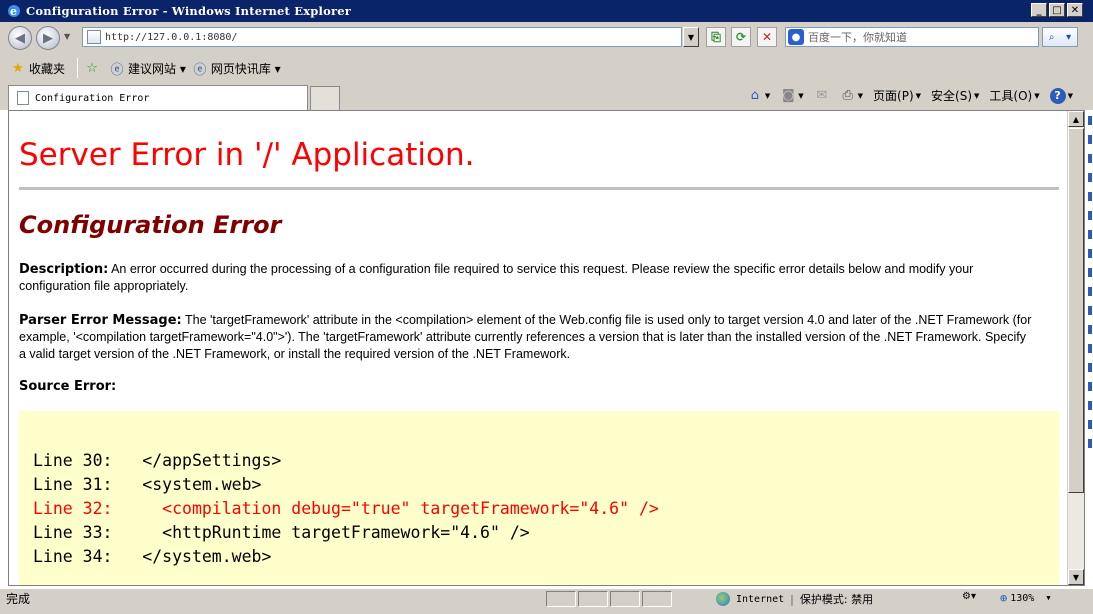 This screenshot has width=1093, height=614. Describe the element at coordinates (1075, 10) in the screenshot. I see `close-button: ✕` at that location.